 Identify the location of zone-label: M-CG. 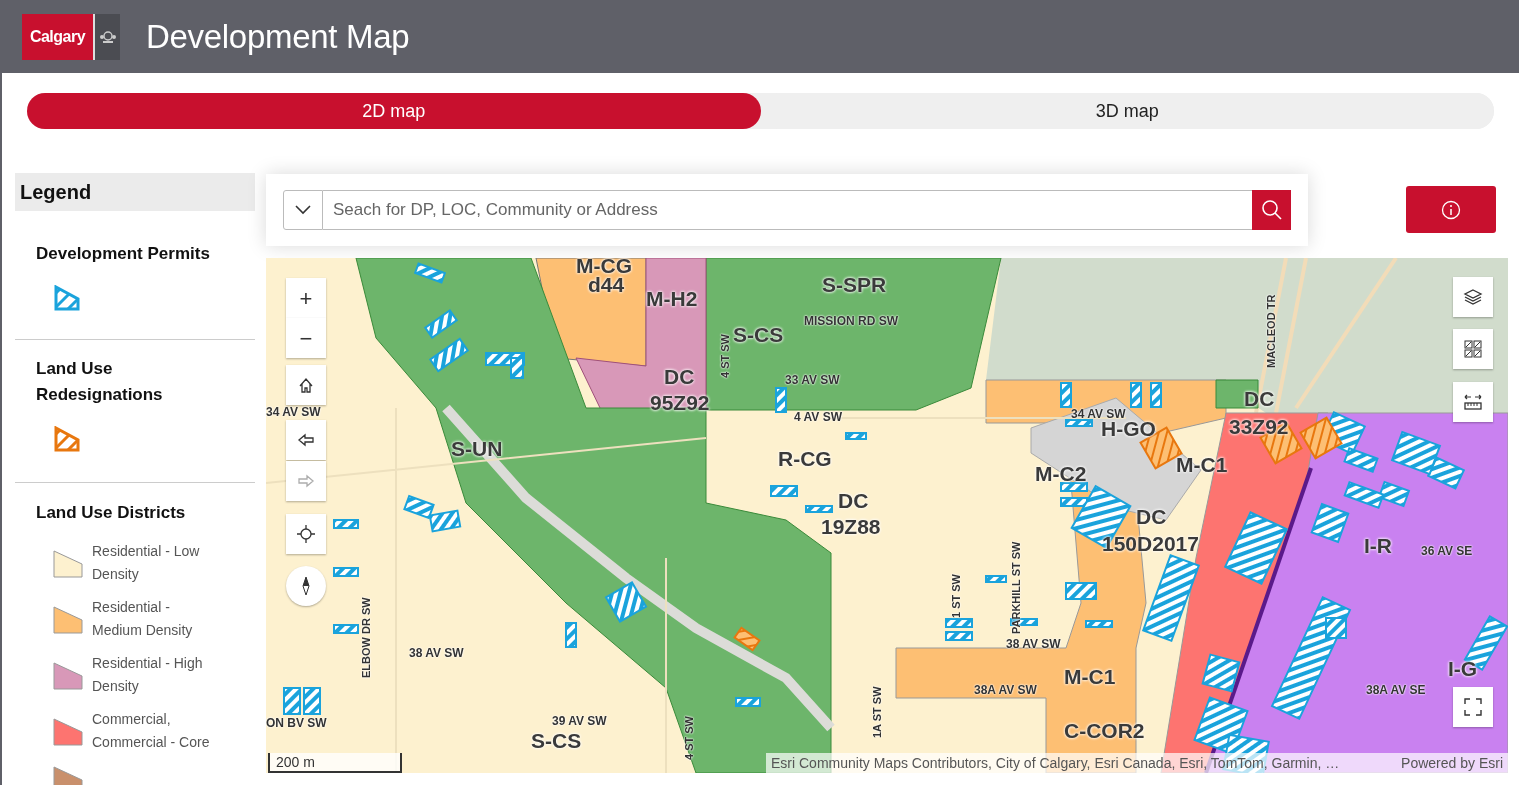
(604, 267).